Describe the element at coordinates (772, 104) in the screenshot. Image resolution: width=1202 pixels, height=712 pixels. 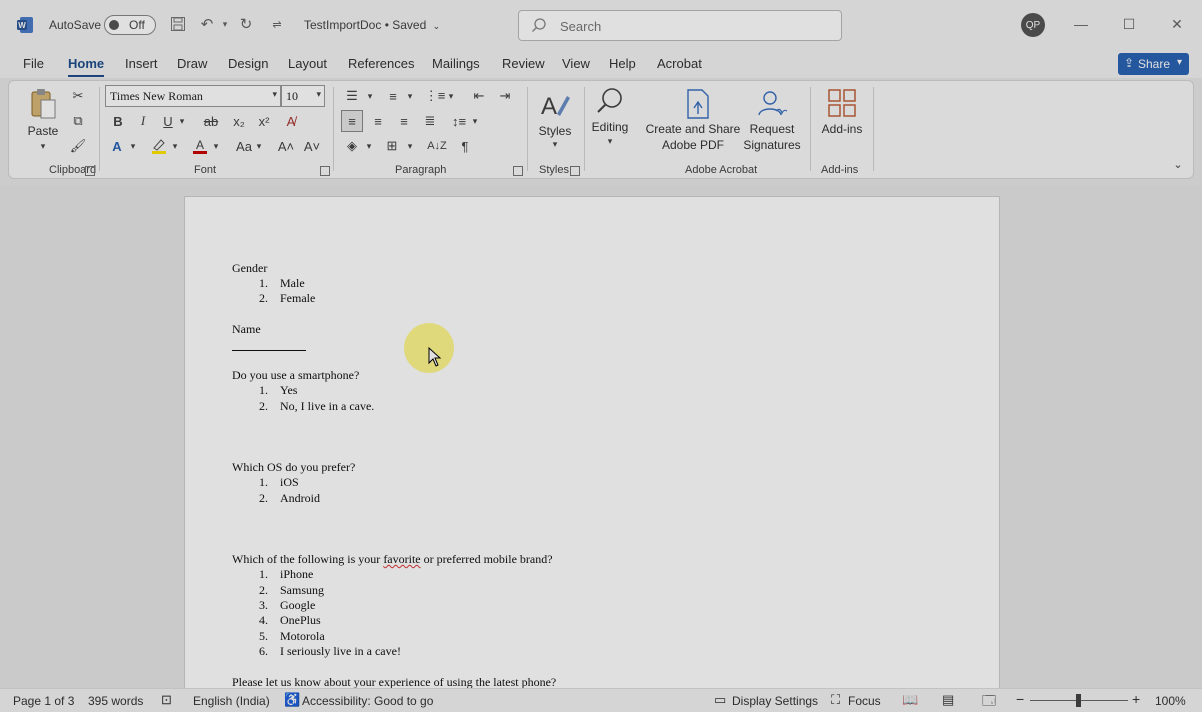
I see `request-signatures-icon` at that location.